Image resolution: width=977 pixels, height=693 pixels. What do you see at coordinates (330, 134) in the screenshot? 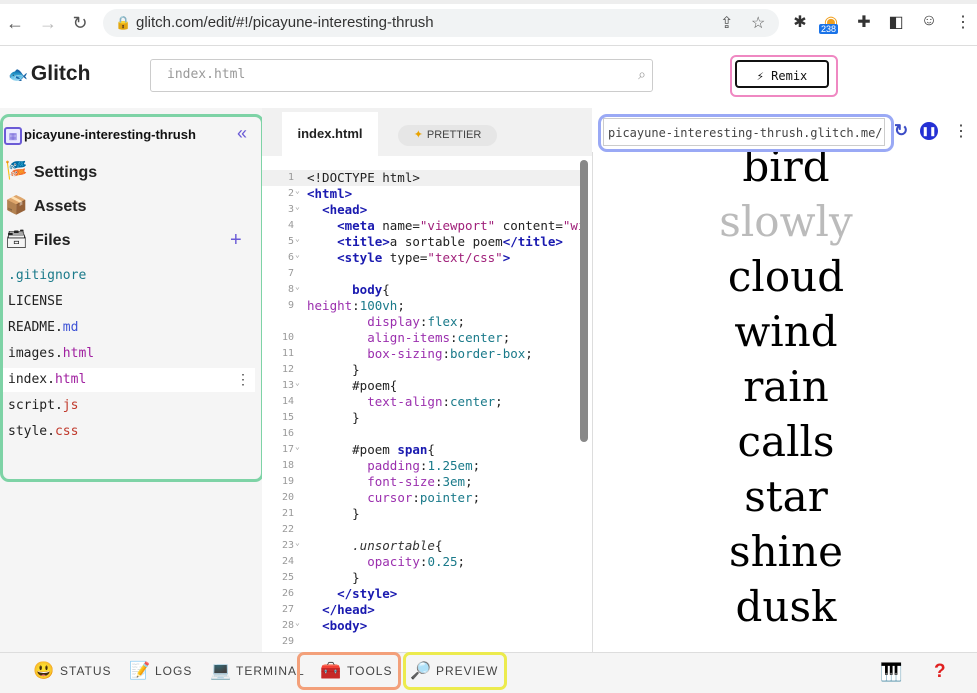
I see `tab-index-html: index.html` at bounding box center [330, 134].